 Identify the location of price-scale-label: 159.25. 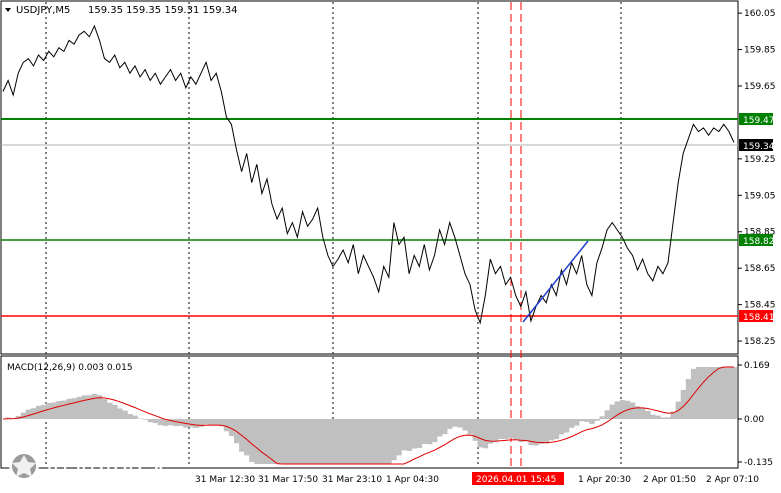
(760, 160).